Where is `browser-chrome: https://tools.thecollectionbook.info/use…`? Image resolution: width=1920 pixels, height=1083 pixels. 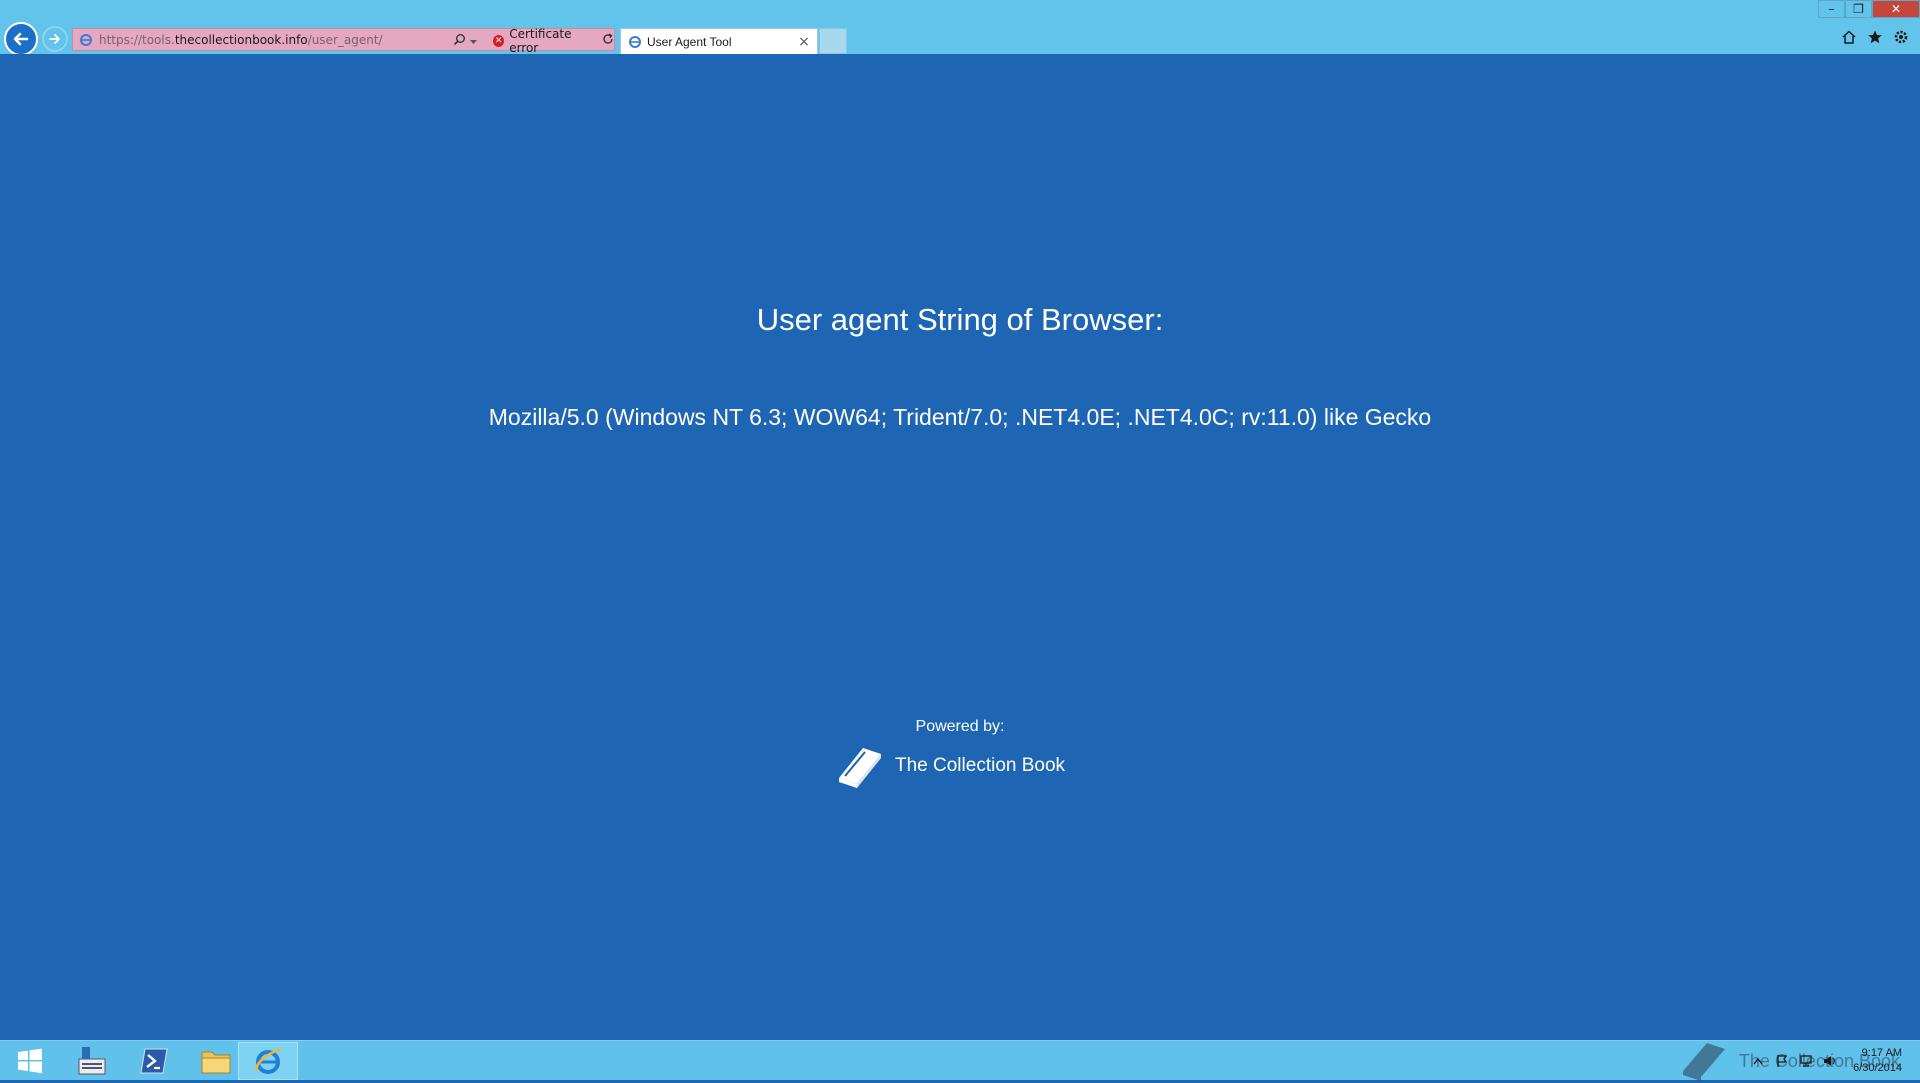
browser-chrome: https://tools.thecollectionbook.info/use… is located at coordinates (960, 28).